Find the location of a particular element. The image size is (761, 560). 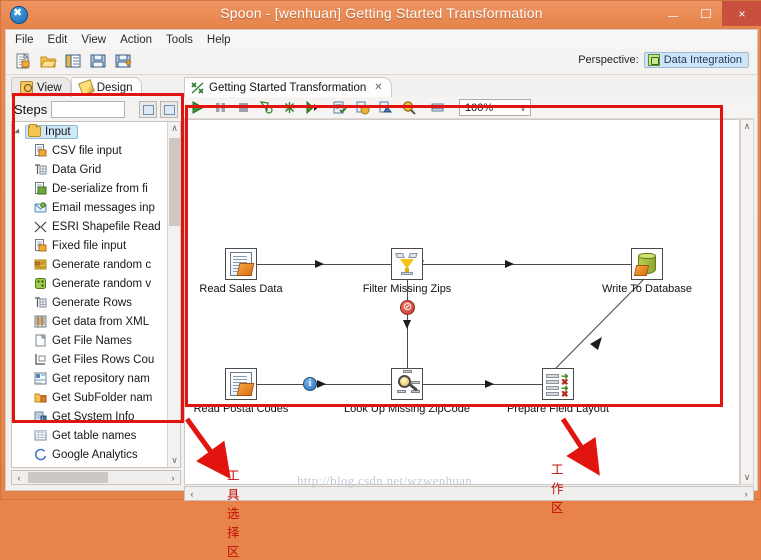

replay-button is located at coordinates (312, 107).